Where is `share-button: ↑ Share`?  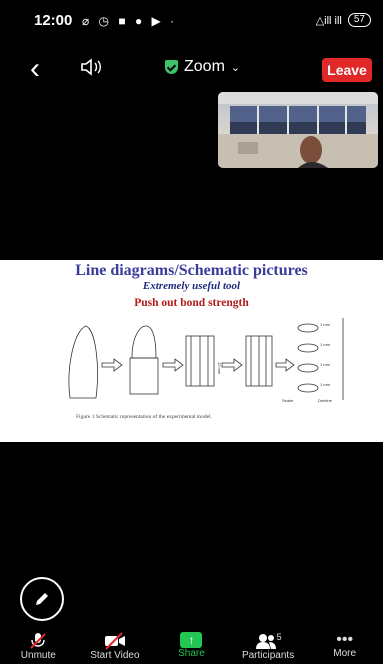
share-button: ↑ Share is located at coordinates (191, 648).